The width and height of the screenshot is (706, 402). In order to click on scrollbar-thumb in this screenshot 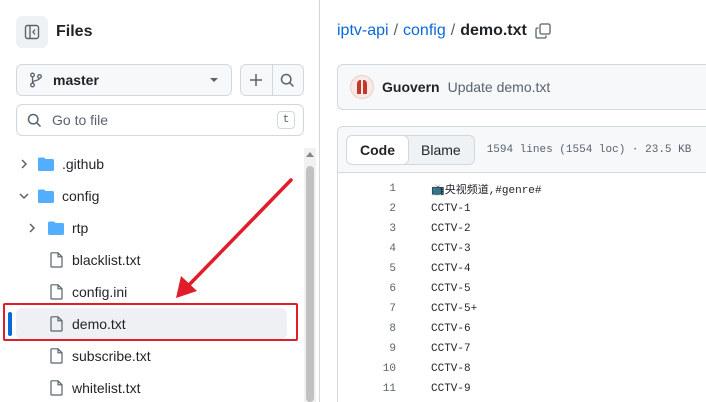, I will do `click(310, 284)`.